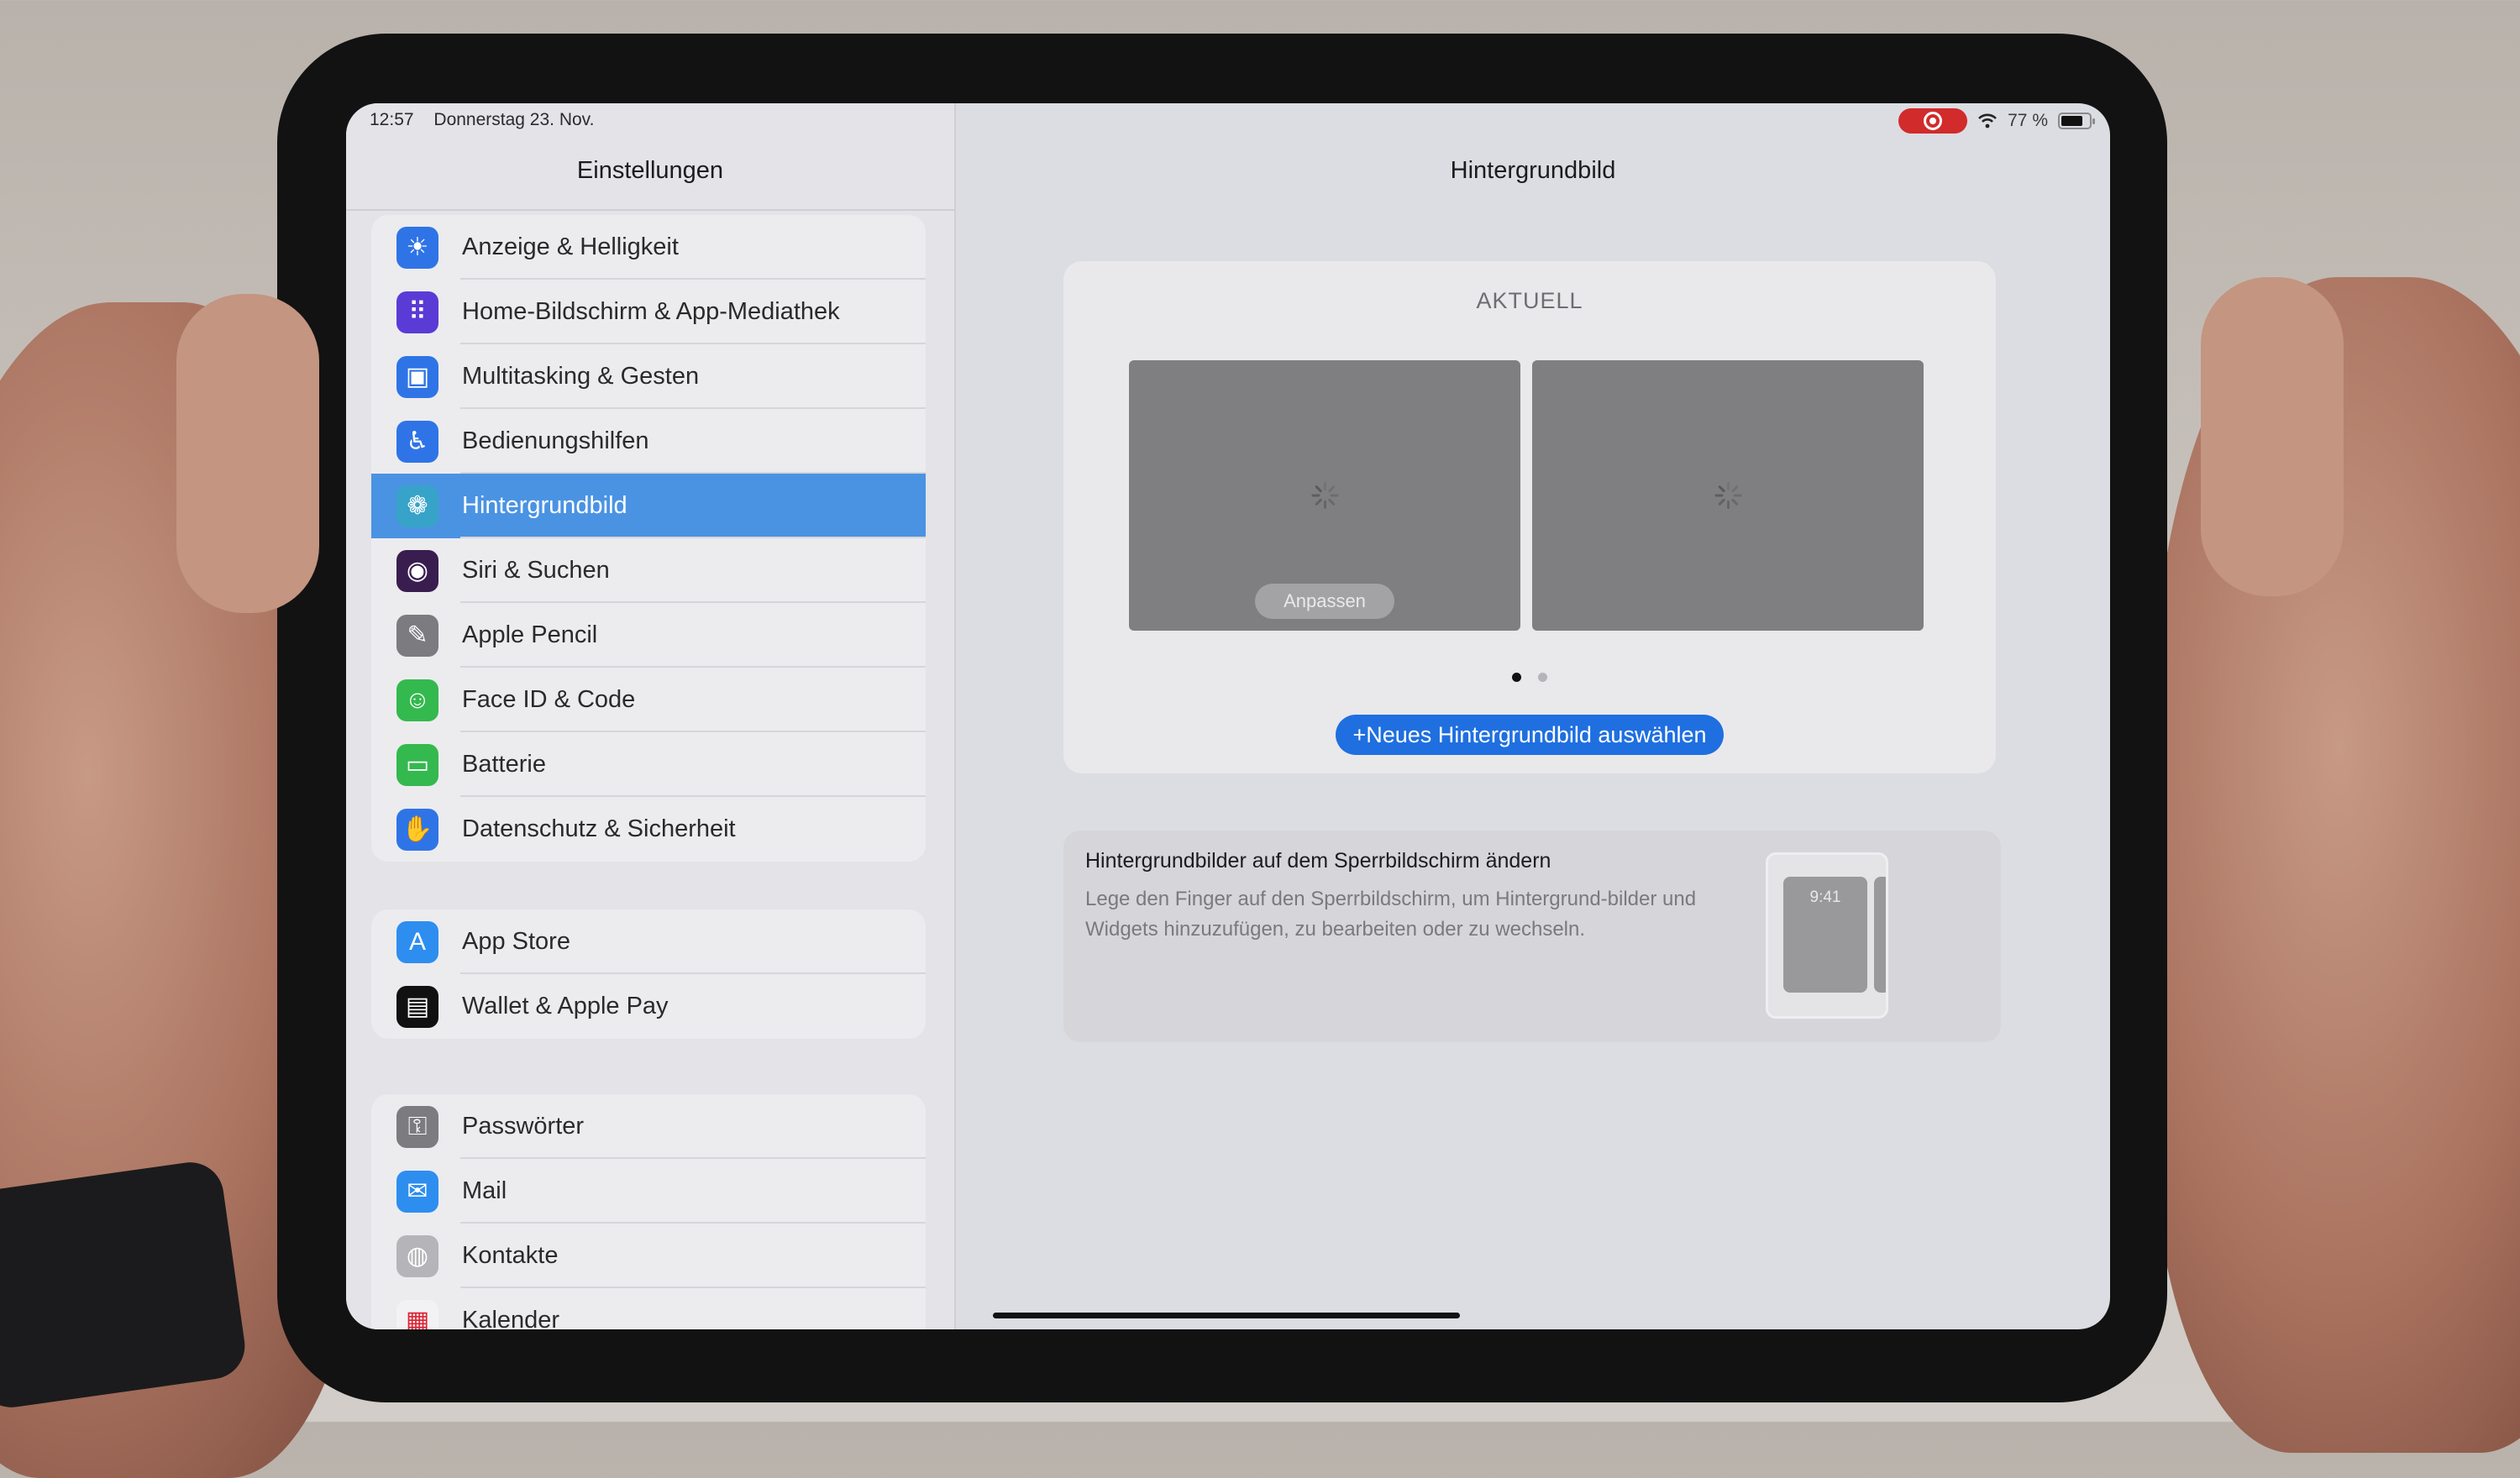 The image size is (2520, 1478). I want to click on sidebar-item-label: App Store, so click(516, 941).